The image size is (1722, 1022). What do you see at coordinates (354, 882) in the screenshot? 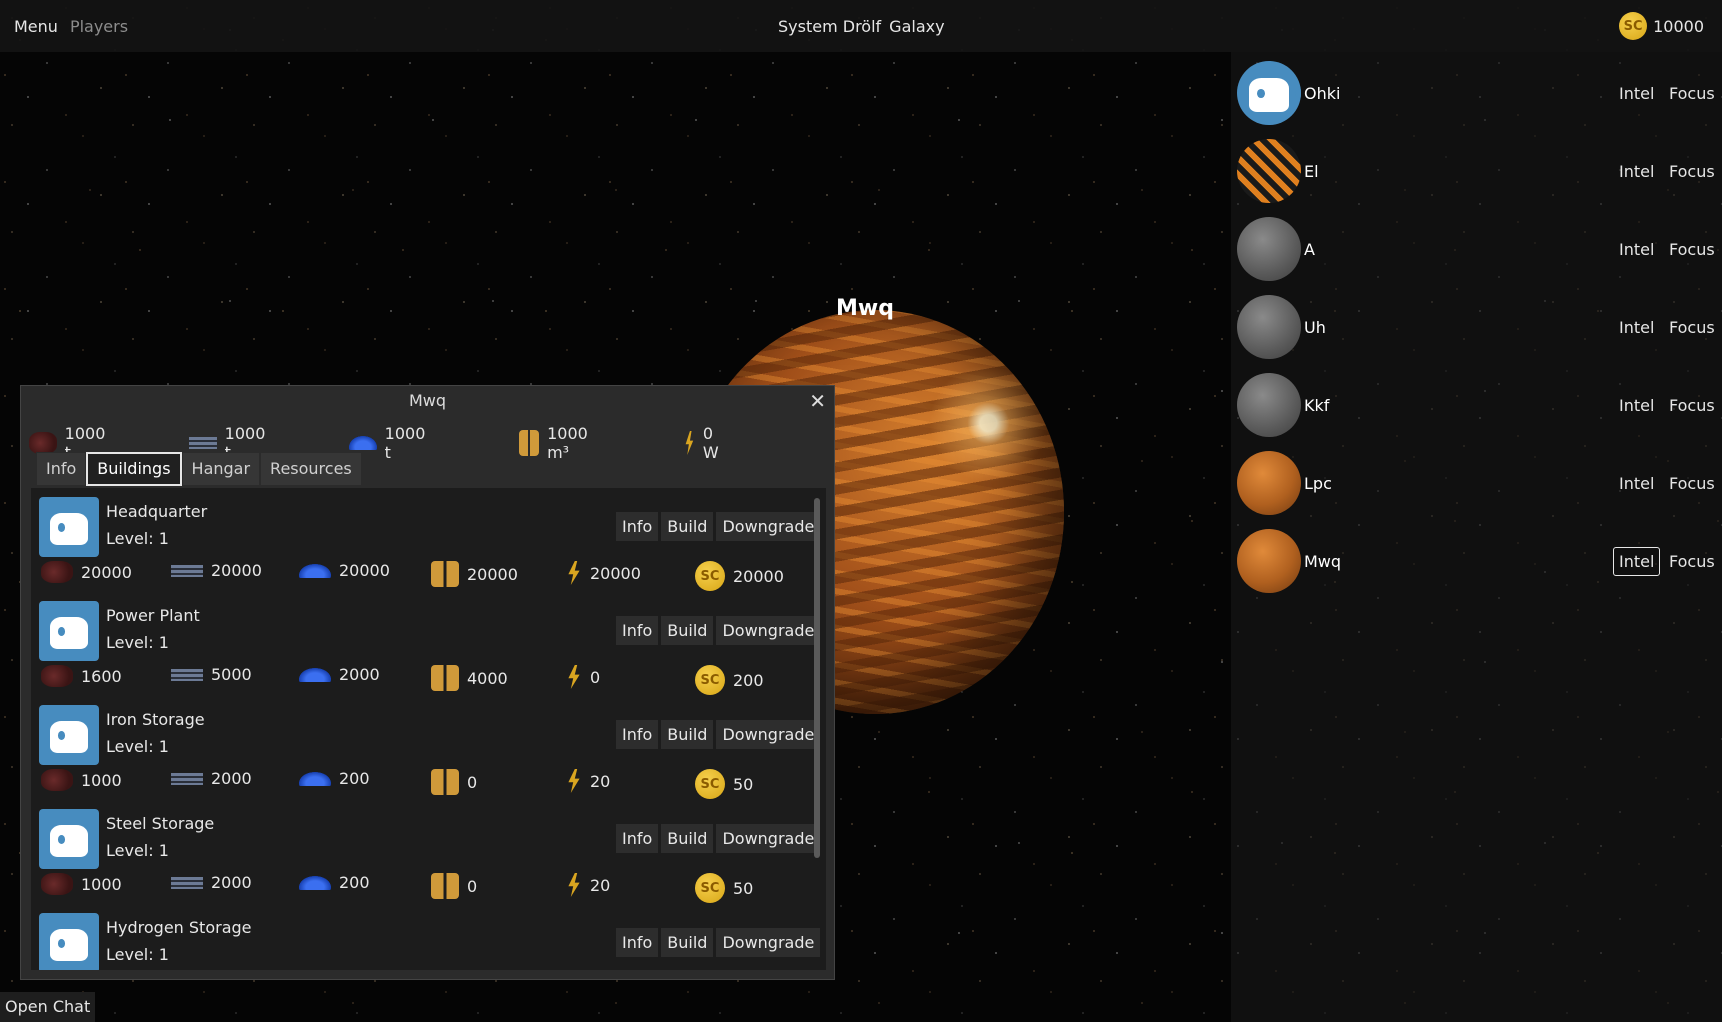
I see `wave-cost: 200` at bounding box center [354, 882].